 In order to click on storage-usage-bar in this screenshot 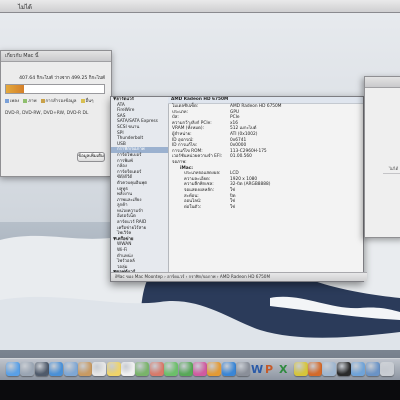, I will do `click(55, 89)`.